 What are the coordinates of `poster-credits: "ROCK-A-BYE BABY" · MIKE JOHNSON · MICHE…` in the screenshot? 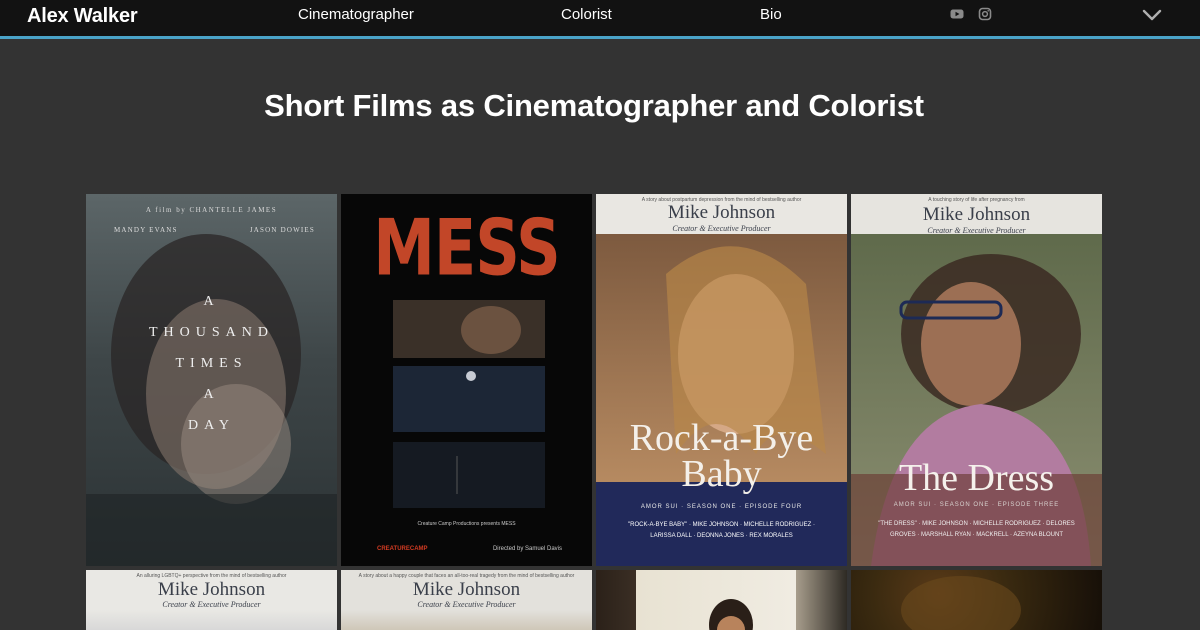 It's located at (721, 530).